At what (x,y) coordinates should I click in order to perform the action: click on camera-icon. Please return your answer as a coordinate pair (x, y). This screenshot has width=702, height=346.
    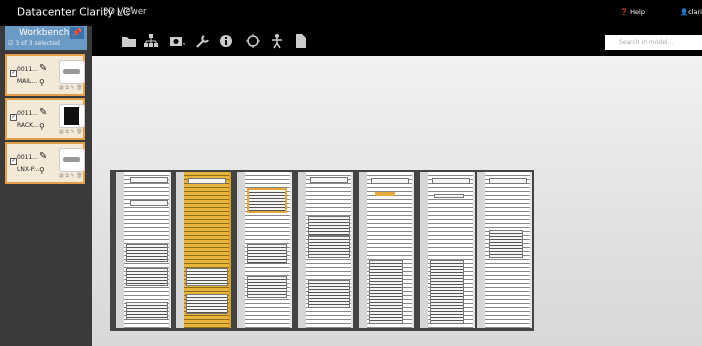
    Looking at the image, I should click on (177, 41).